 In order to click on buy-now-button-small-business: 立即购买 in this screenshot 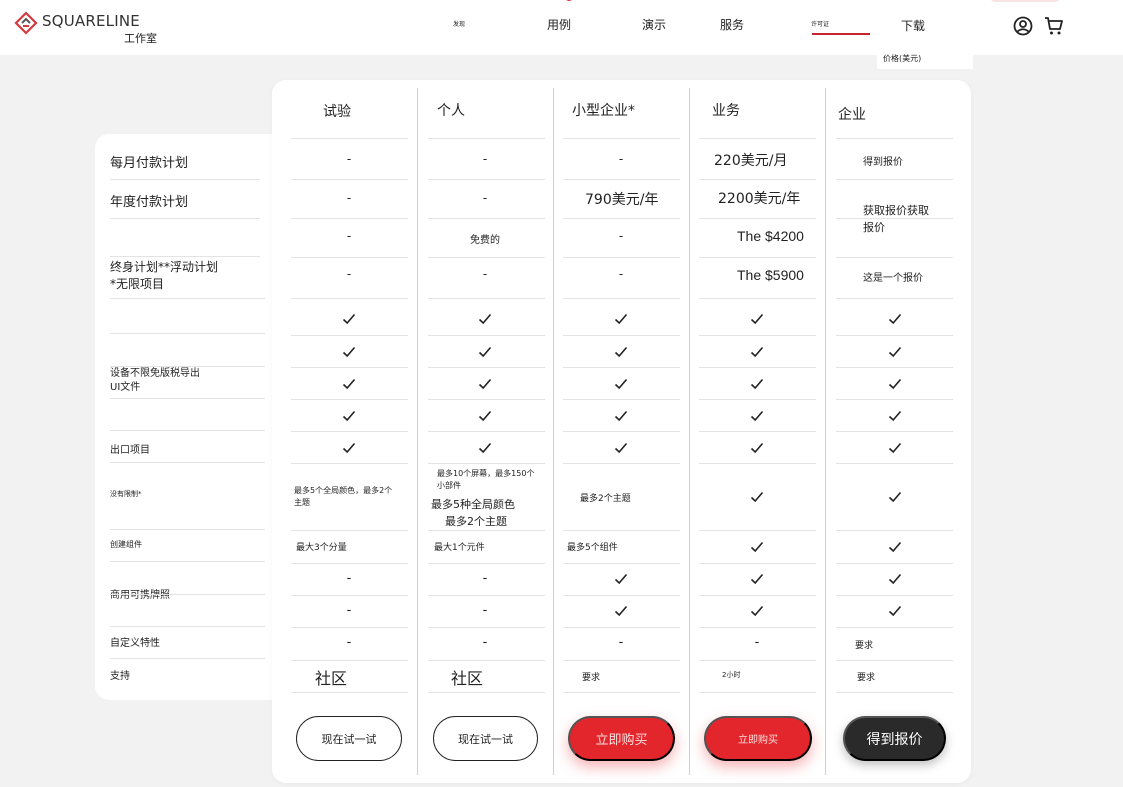, I will do `click(621, 738)`.